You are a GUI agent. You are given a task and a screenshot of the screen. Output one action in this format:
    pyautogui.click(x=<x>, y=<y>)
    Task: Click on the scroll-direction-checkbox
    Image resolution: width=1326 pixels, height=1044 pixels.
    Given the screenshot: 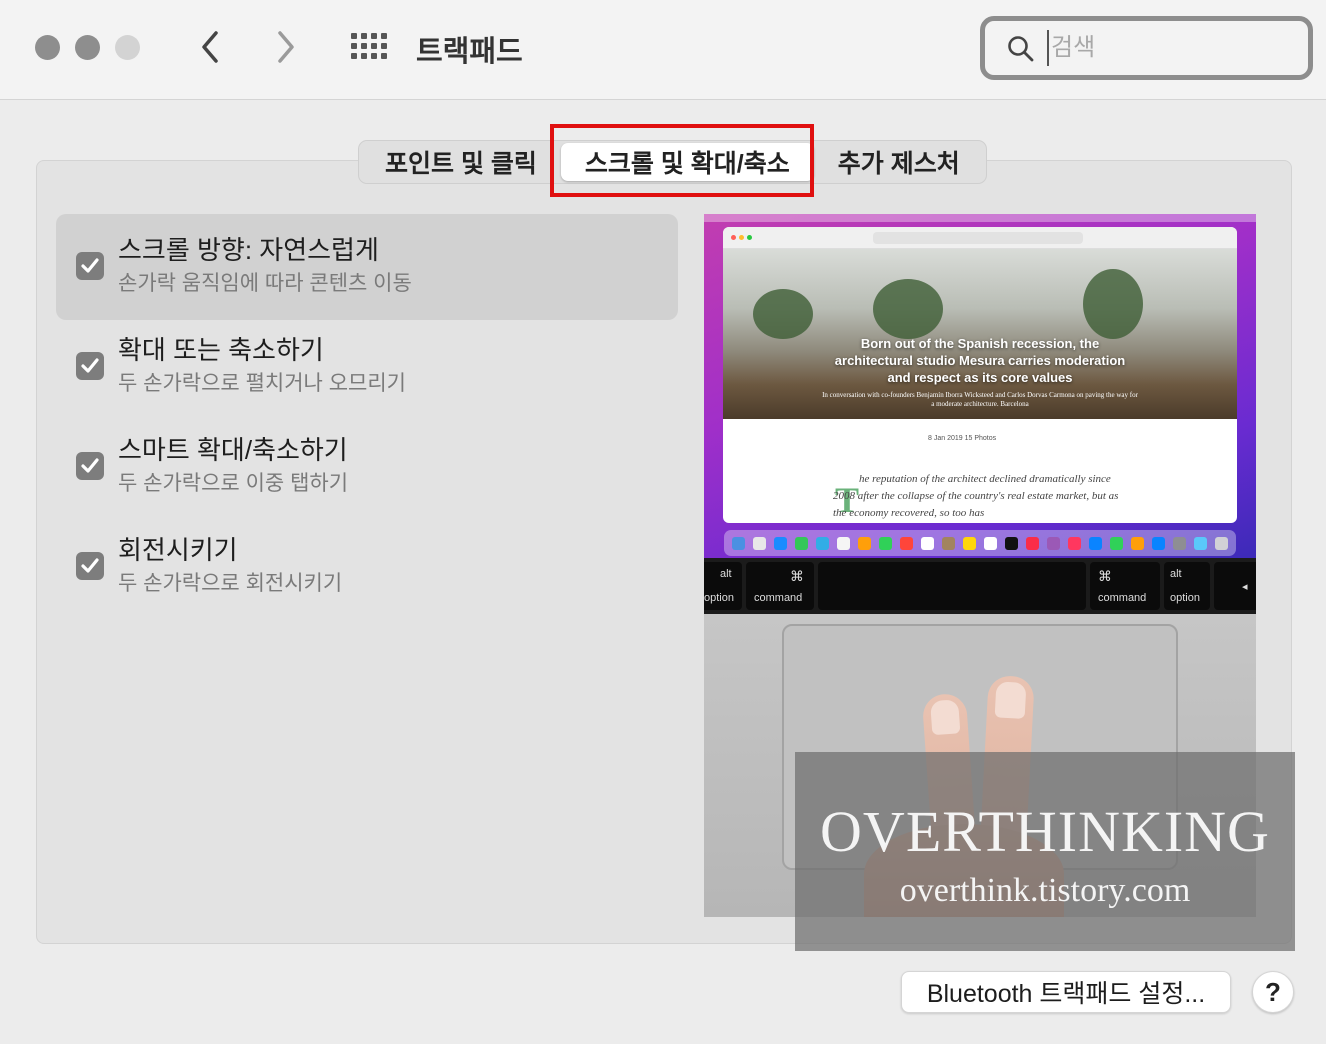 What is the action you would take?
    pyautogui.click(x=90, y=266)
    